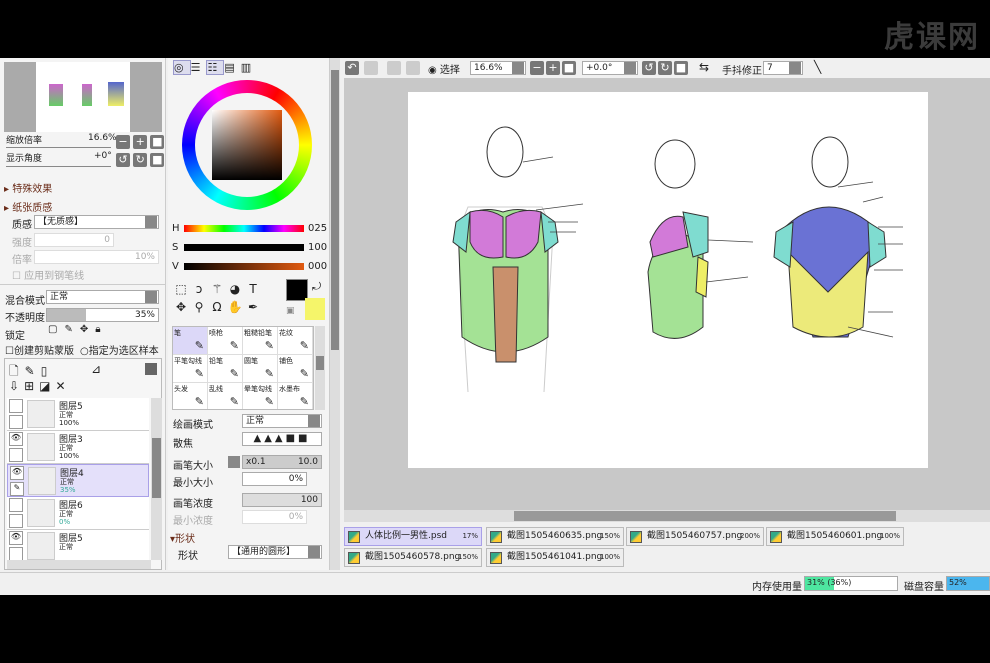 The height and width of the screenshot is (663, 990). What do you see at coordinates (413, 536) in the screenshot?
I see `document-tab: 人体比例一男性.psd 17%` at bounding box center [413, 536].